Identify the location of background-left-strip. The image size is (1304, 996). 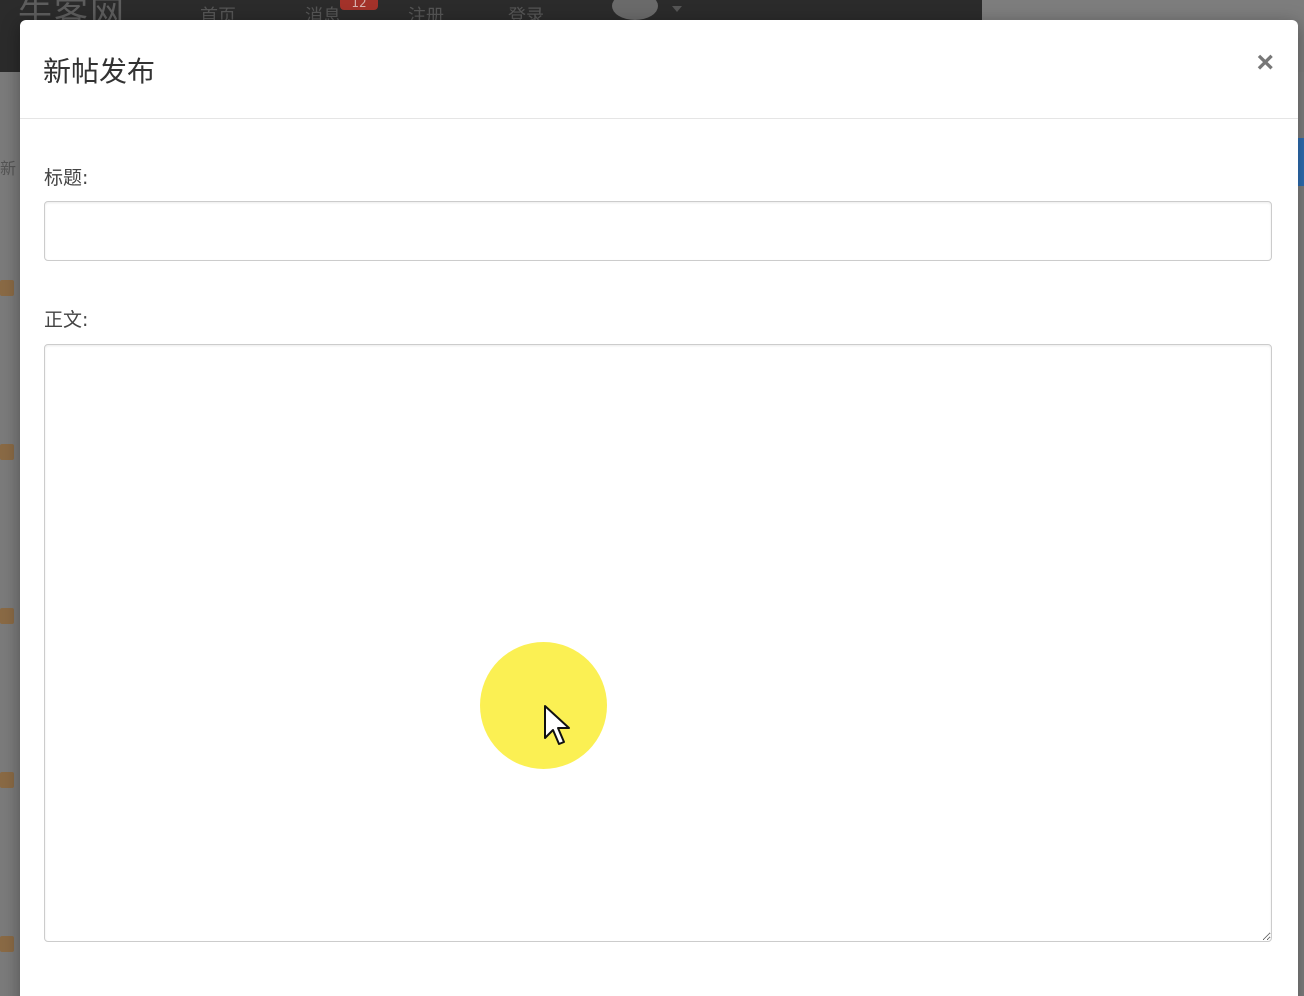
(10, 534).